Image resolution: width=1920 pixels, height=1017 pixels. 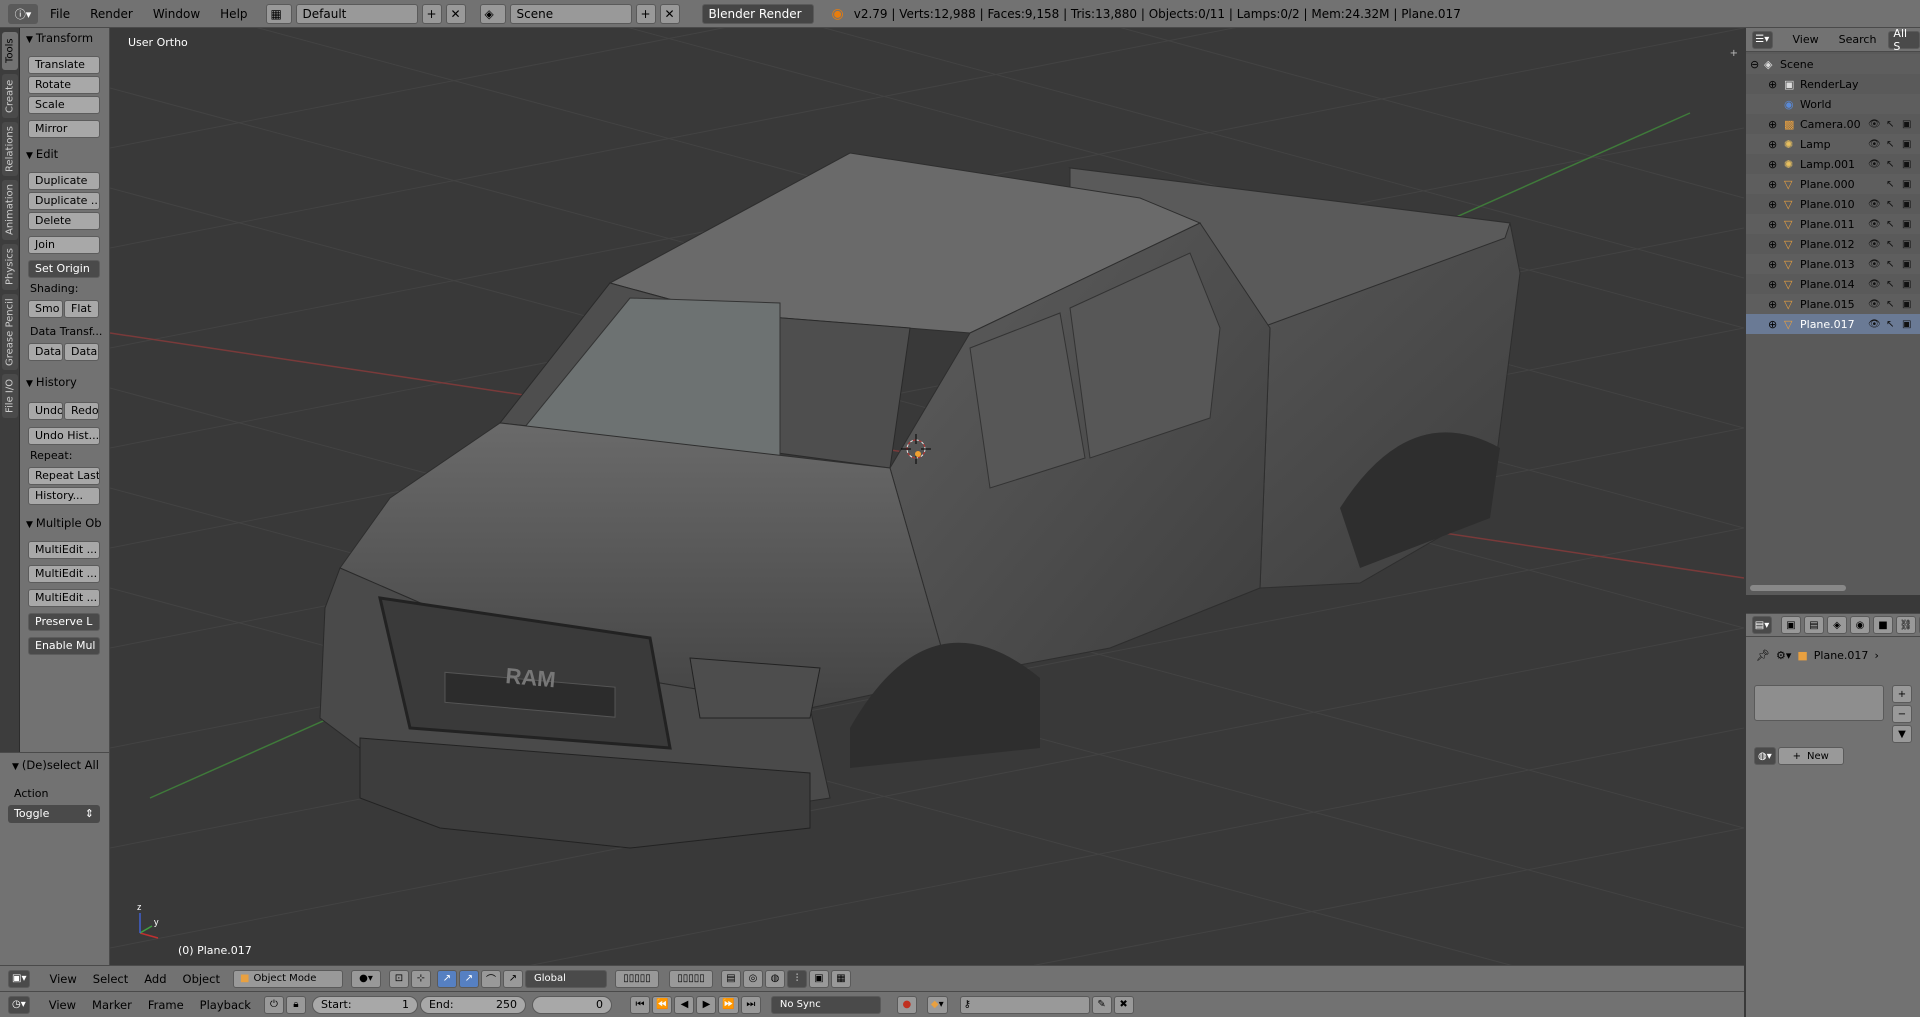 What do you see at coordinates (1902, 734) in the screenshot?
I see `slot-specials-button: ▼` at bounding box center [1902, 734].